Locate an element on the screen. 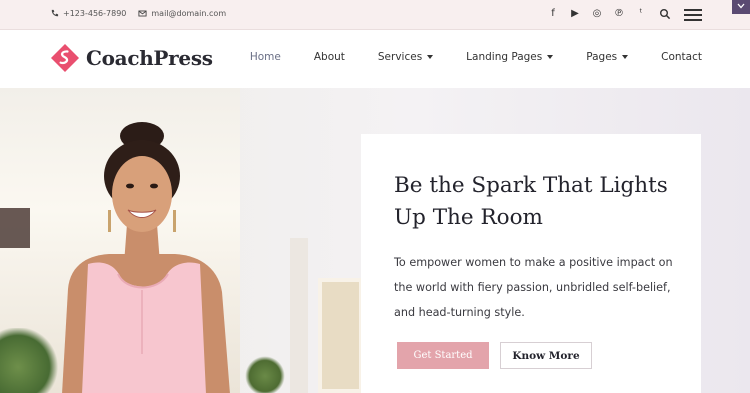 This screenshot has height=393, width=750. nav-item-home: Home is located at coordinates (265, 57).